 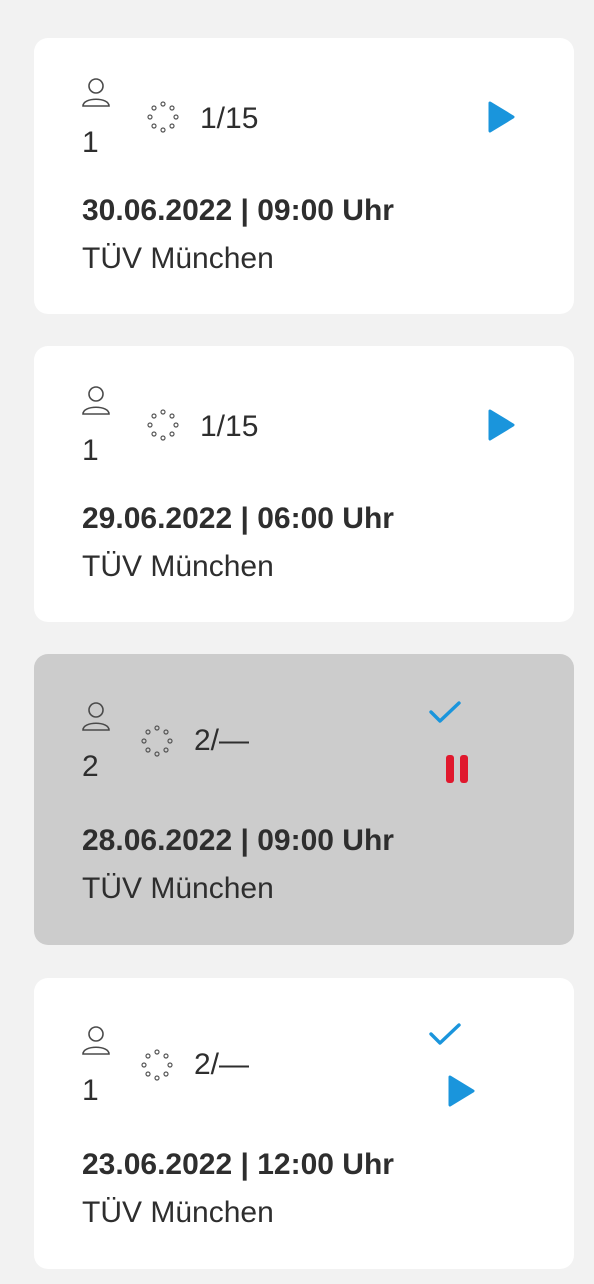 I want to click on pause-icon, so click(x=457, y=769).